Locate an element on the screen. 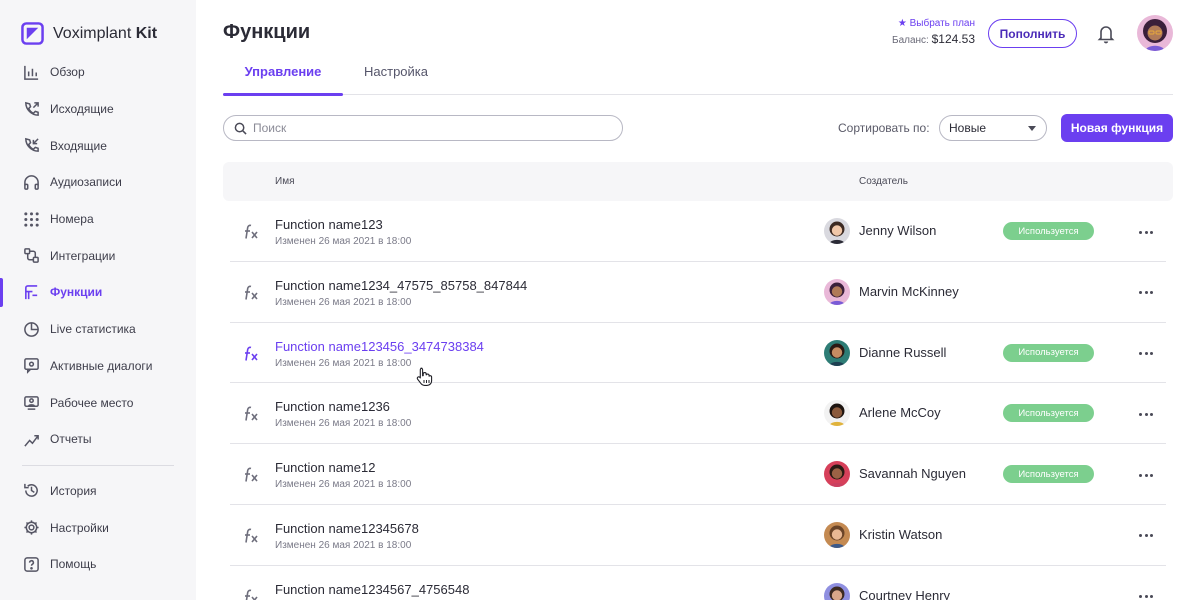 The image size is (1200, 600). sidebar-item-functions: Функции is located at coordinates (98, 292).